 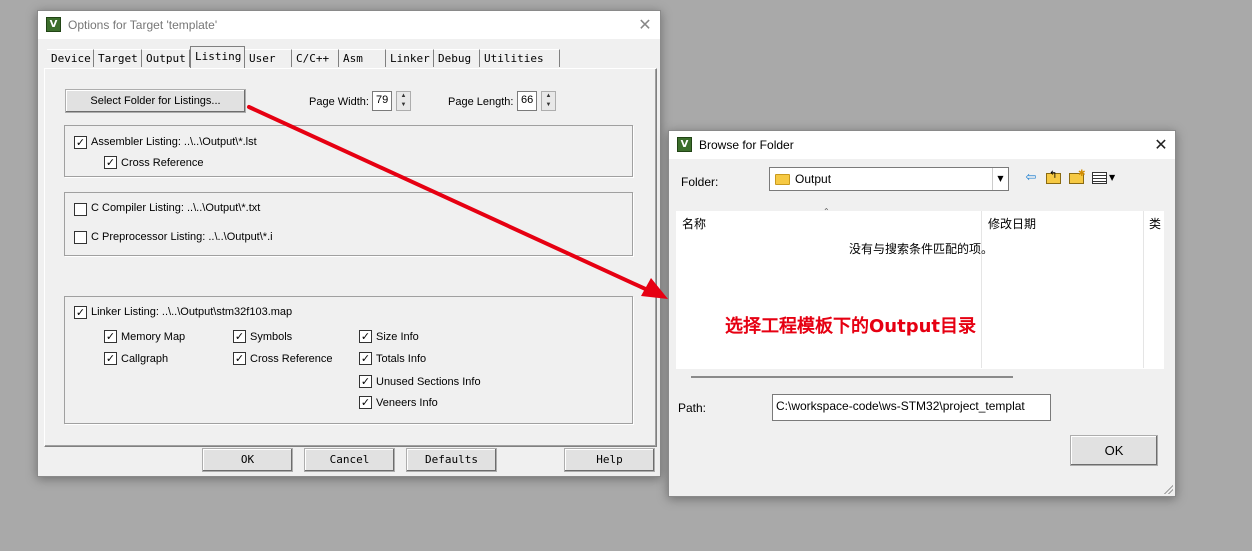 I want to click on unused-sections-info-label: Unused Sections Info, so click(x=428, y=382).